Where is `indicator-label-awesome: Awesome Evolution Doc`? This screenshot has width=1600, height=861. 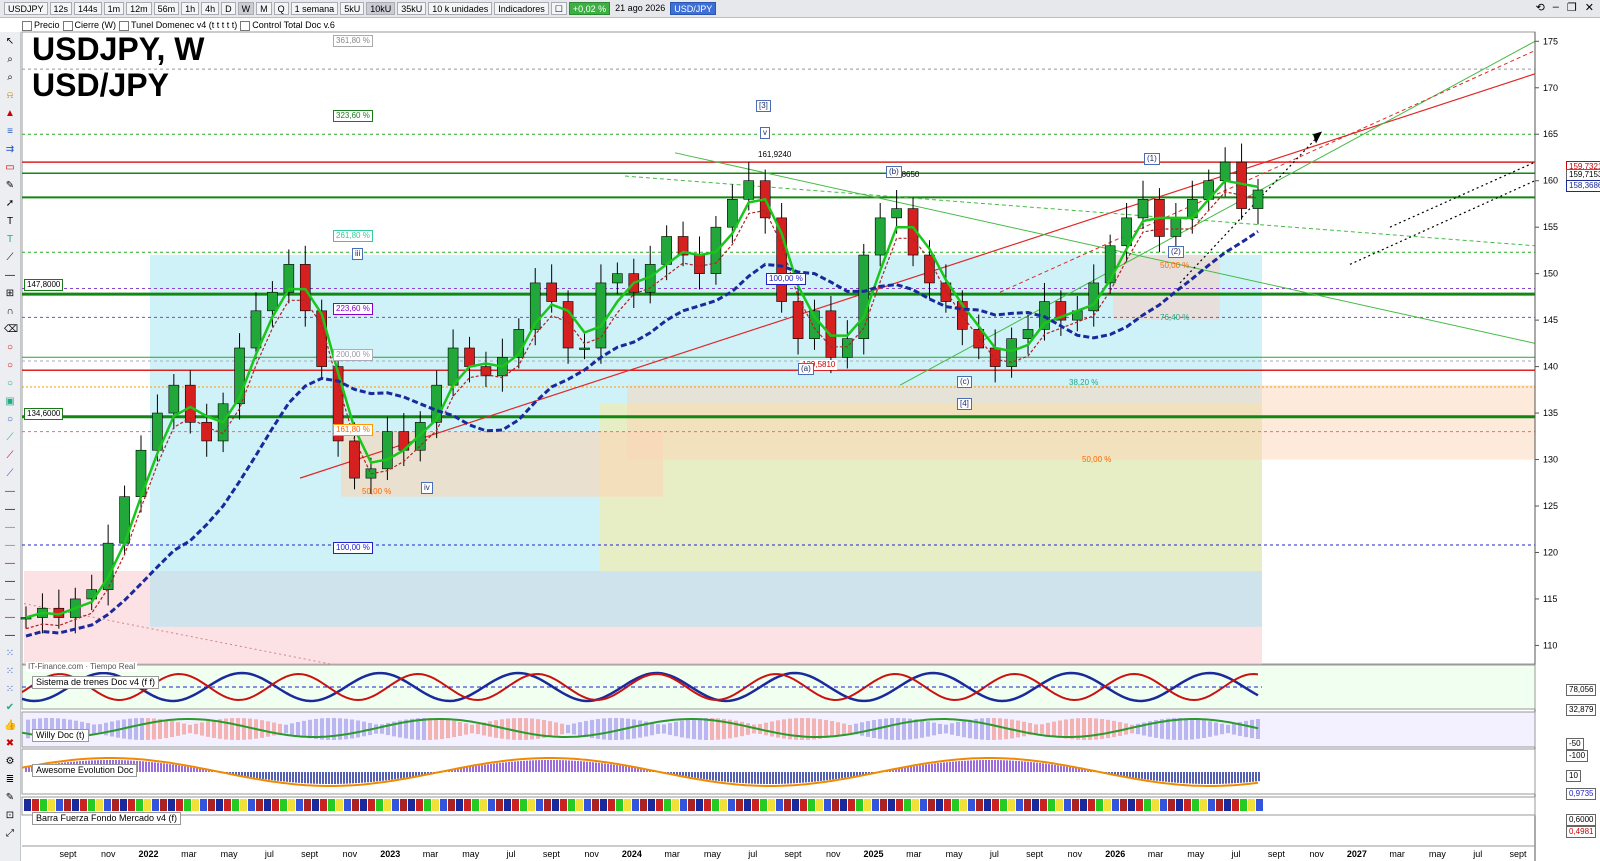
indicator-label-awesome: Awesome Evolution Doc is located at coordinates (85, 770).